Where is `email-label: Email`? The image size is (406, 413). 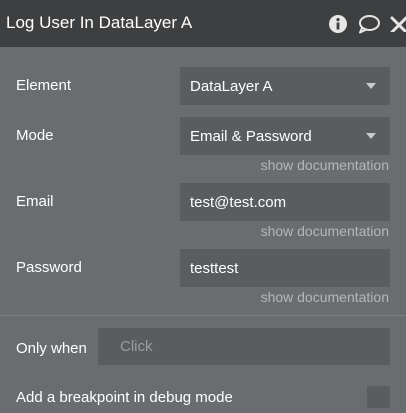
email-label: Email is located at coordinates (35, 201).